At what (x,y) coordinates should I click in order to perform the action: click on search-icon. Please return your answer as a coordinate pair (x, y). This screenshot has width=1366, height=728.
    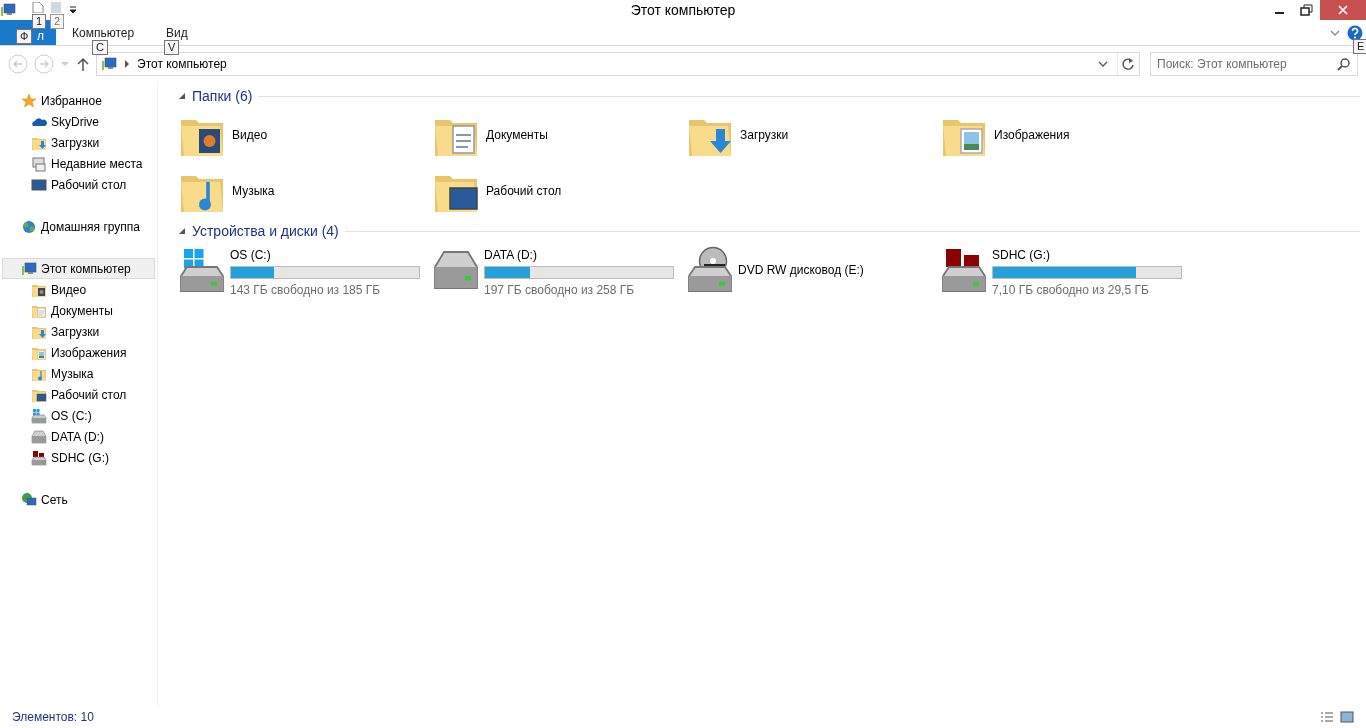
    Looking at the image, I should click on (1344, 64).